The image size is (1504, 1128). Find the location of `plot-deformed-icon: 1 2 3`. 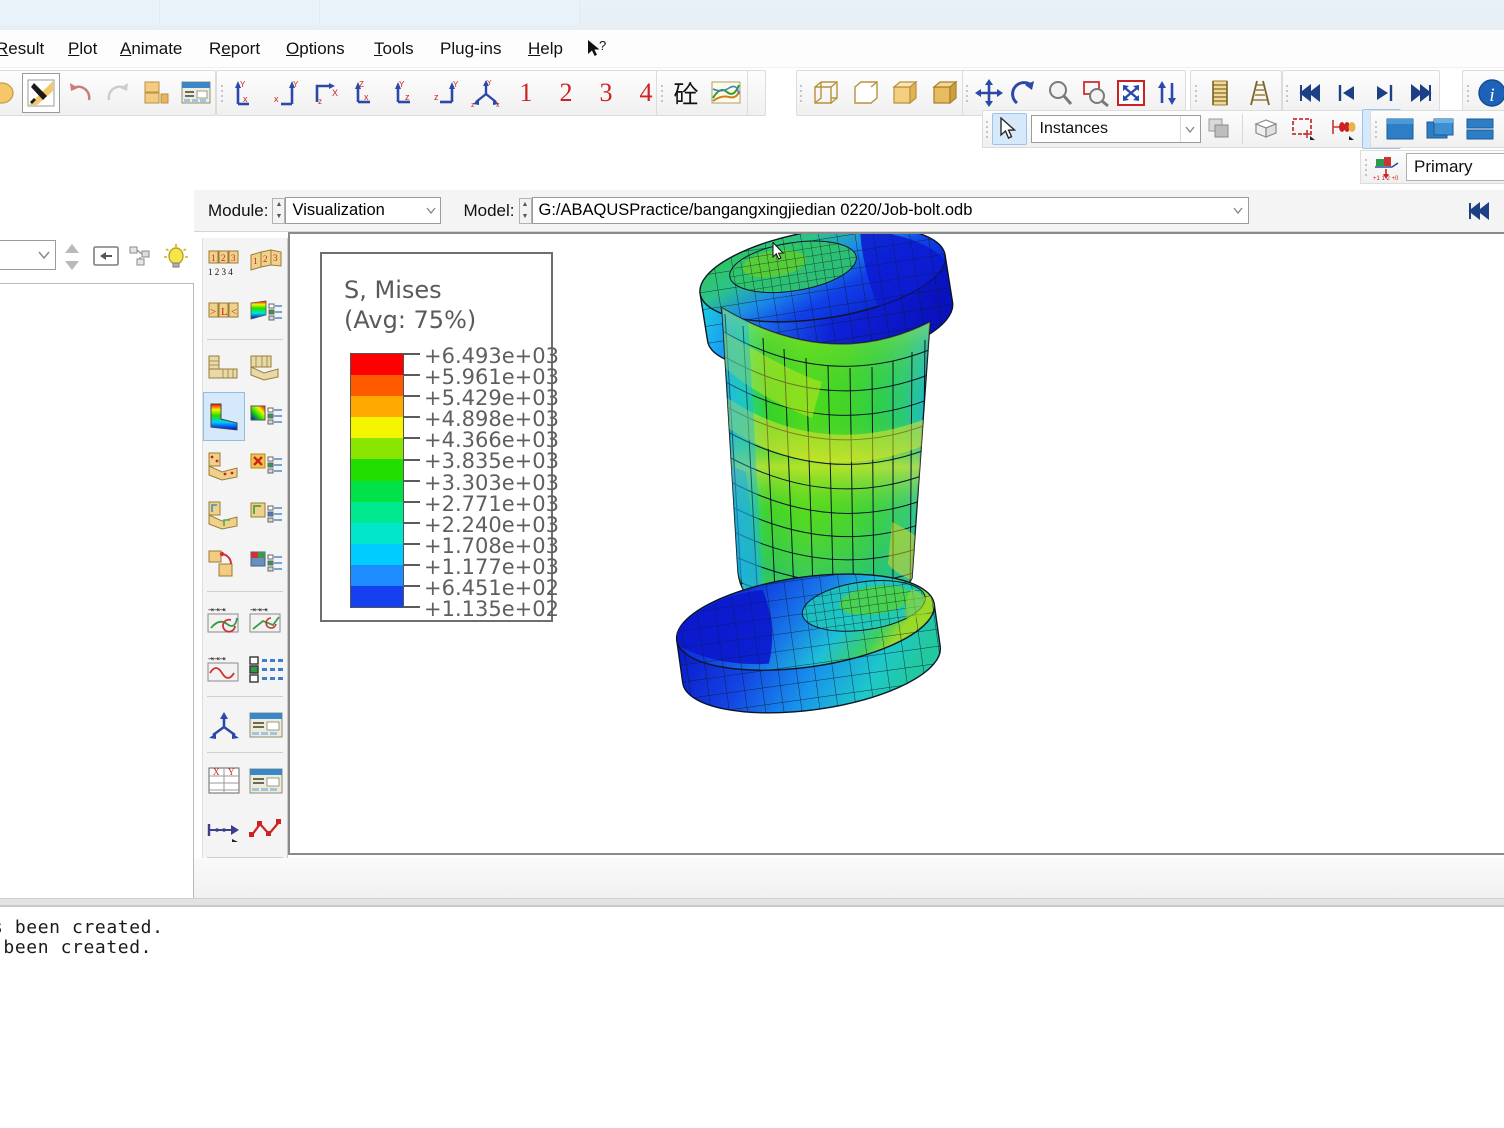

plot-deformed-icon: 1 2 3 is located at coordinates (266, 262).